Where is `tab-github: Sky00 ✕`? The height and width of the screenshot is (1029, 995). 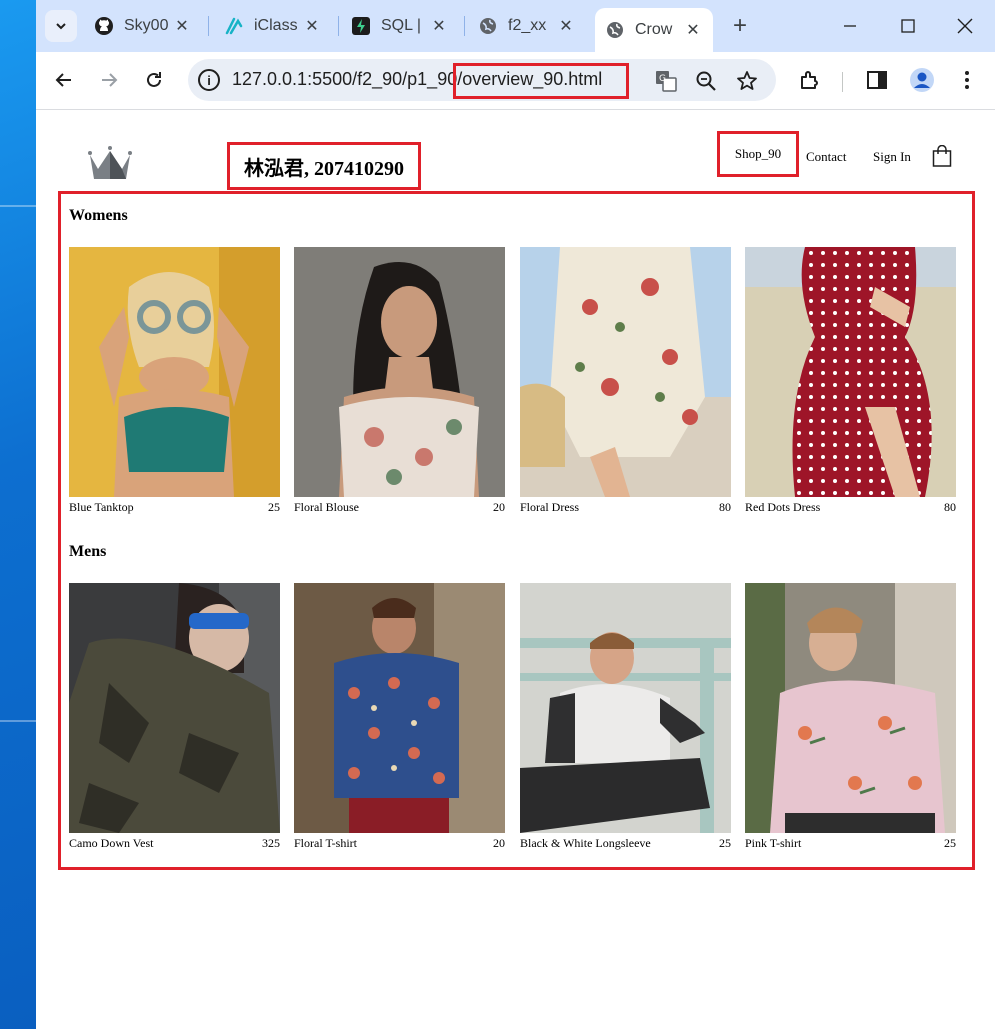 tab-github: Sky00 ✕ is located at coordinates (143, 26).